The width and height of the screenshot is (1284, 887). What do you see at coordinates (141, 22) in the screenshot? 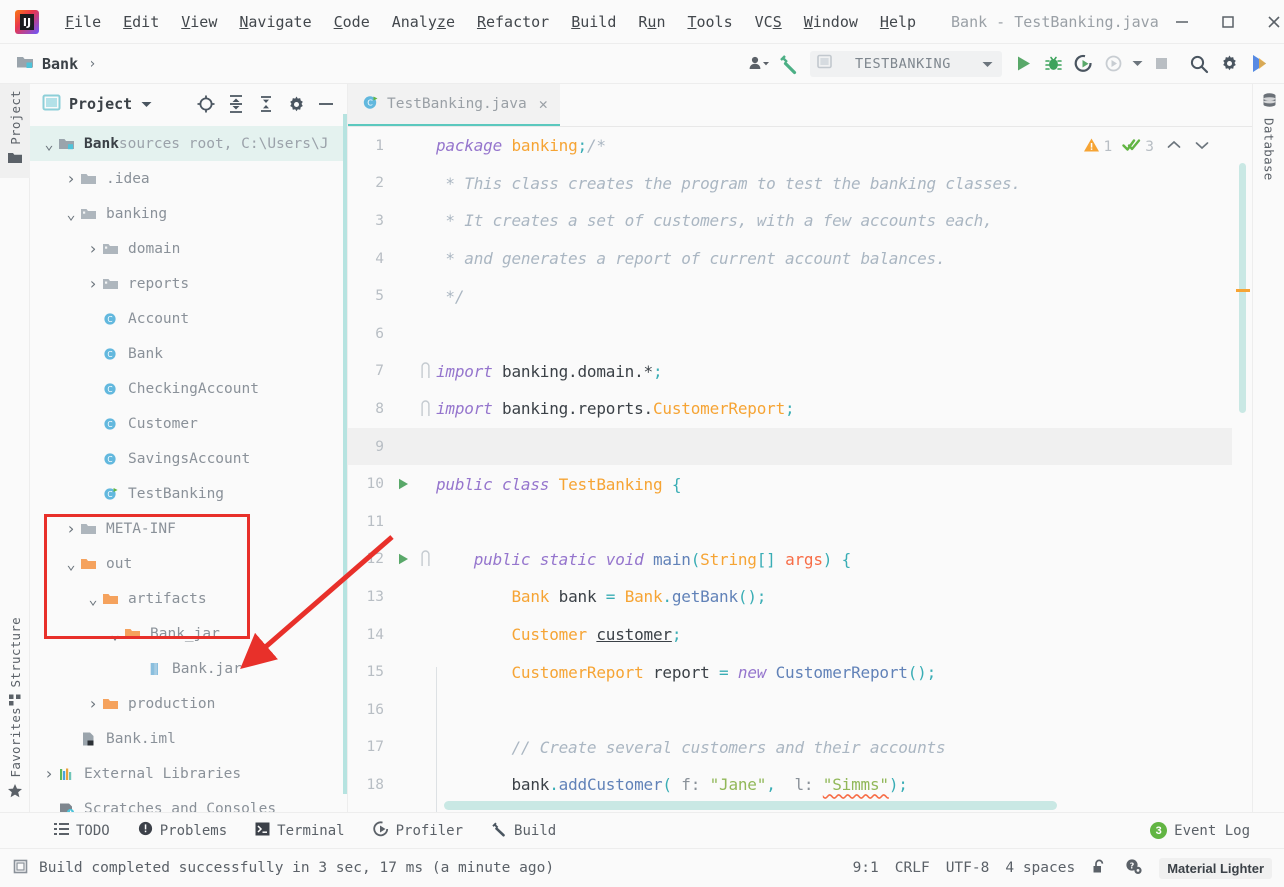
I see `menu-item-edit: Edit` at bounding box center [141, 22].